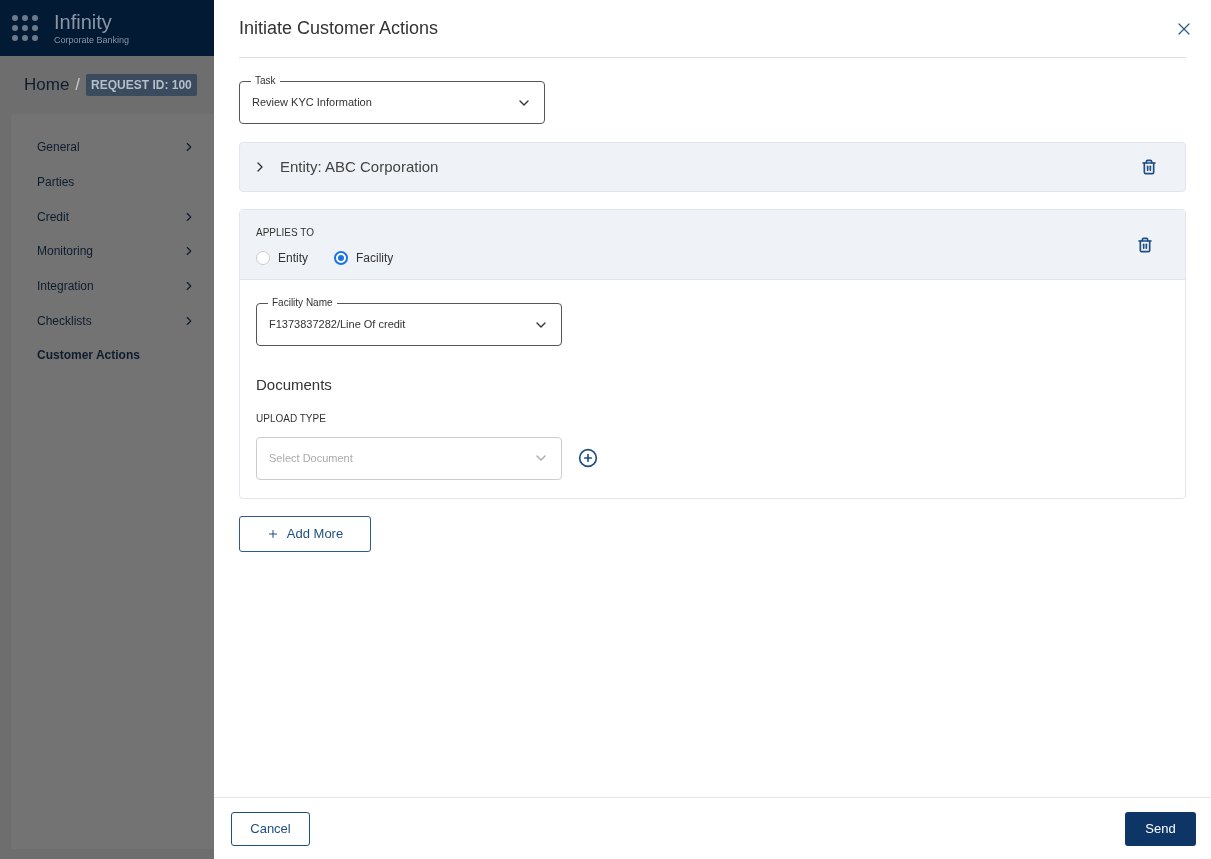 This screenshot has width=1211, height=859. What do you see at coordinates (272, 533) in the screenshot?
I see `plus-icon` at bounding box center [272, 533].